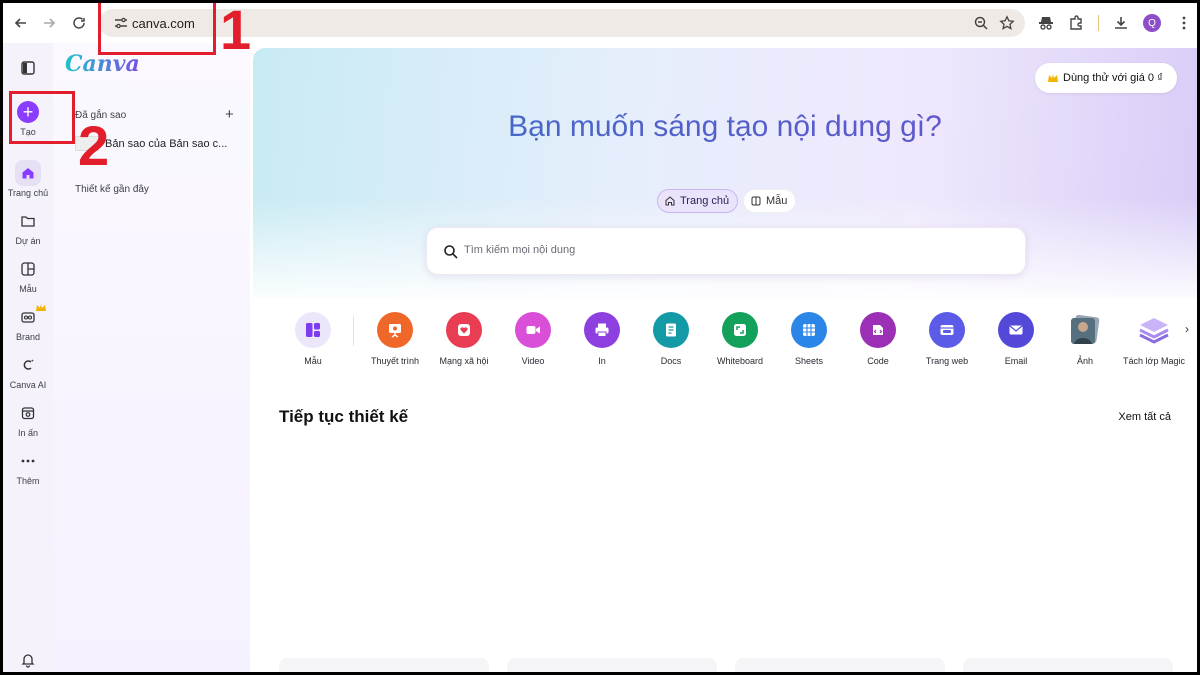  I want to click on category-magic-layers: Tách lớp Magic, so click(1154, 339).